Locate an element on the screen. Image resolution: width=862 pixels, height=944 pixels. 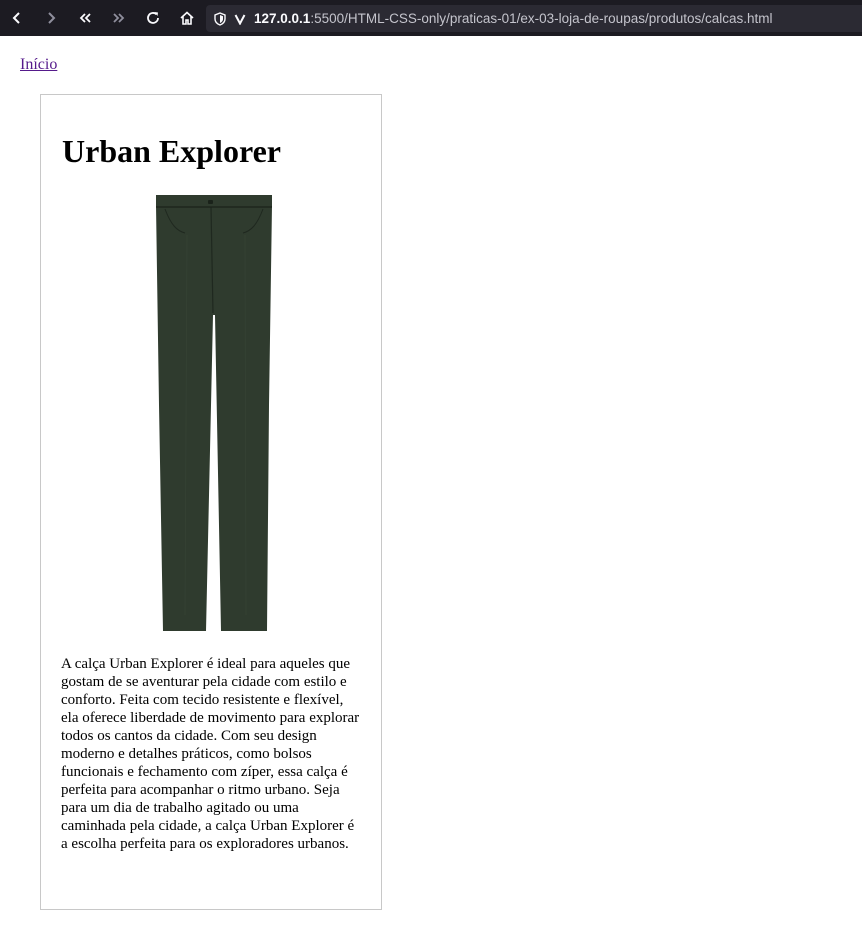
product-image is located at coordinates (214, 413).